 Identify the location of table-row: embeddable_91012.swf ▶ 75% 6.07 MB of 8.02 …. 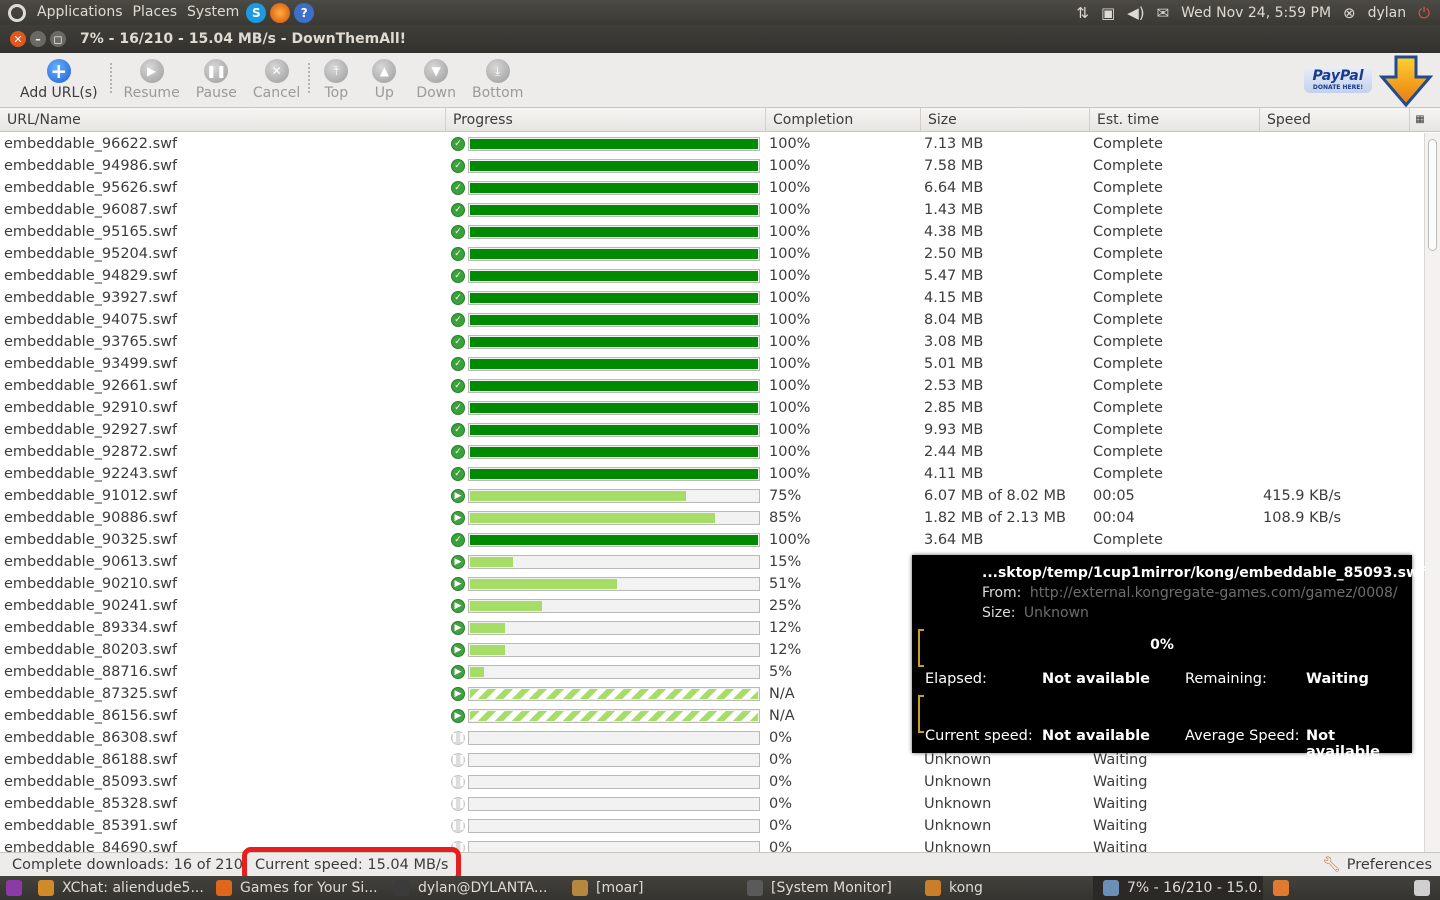
(712, 496).